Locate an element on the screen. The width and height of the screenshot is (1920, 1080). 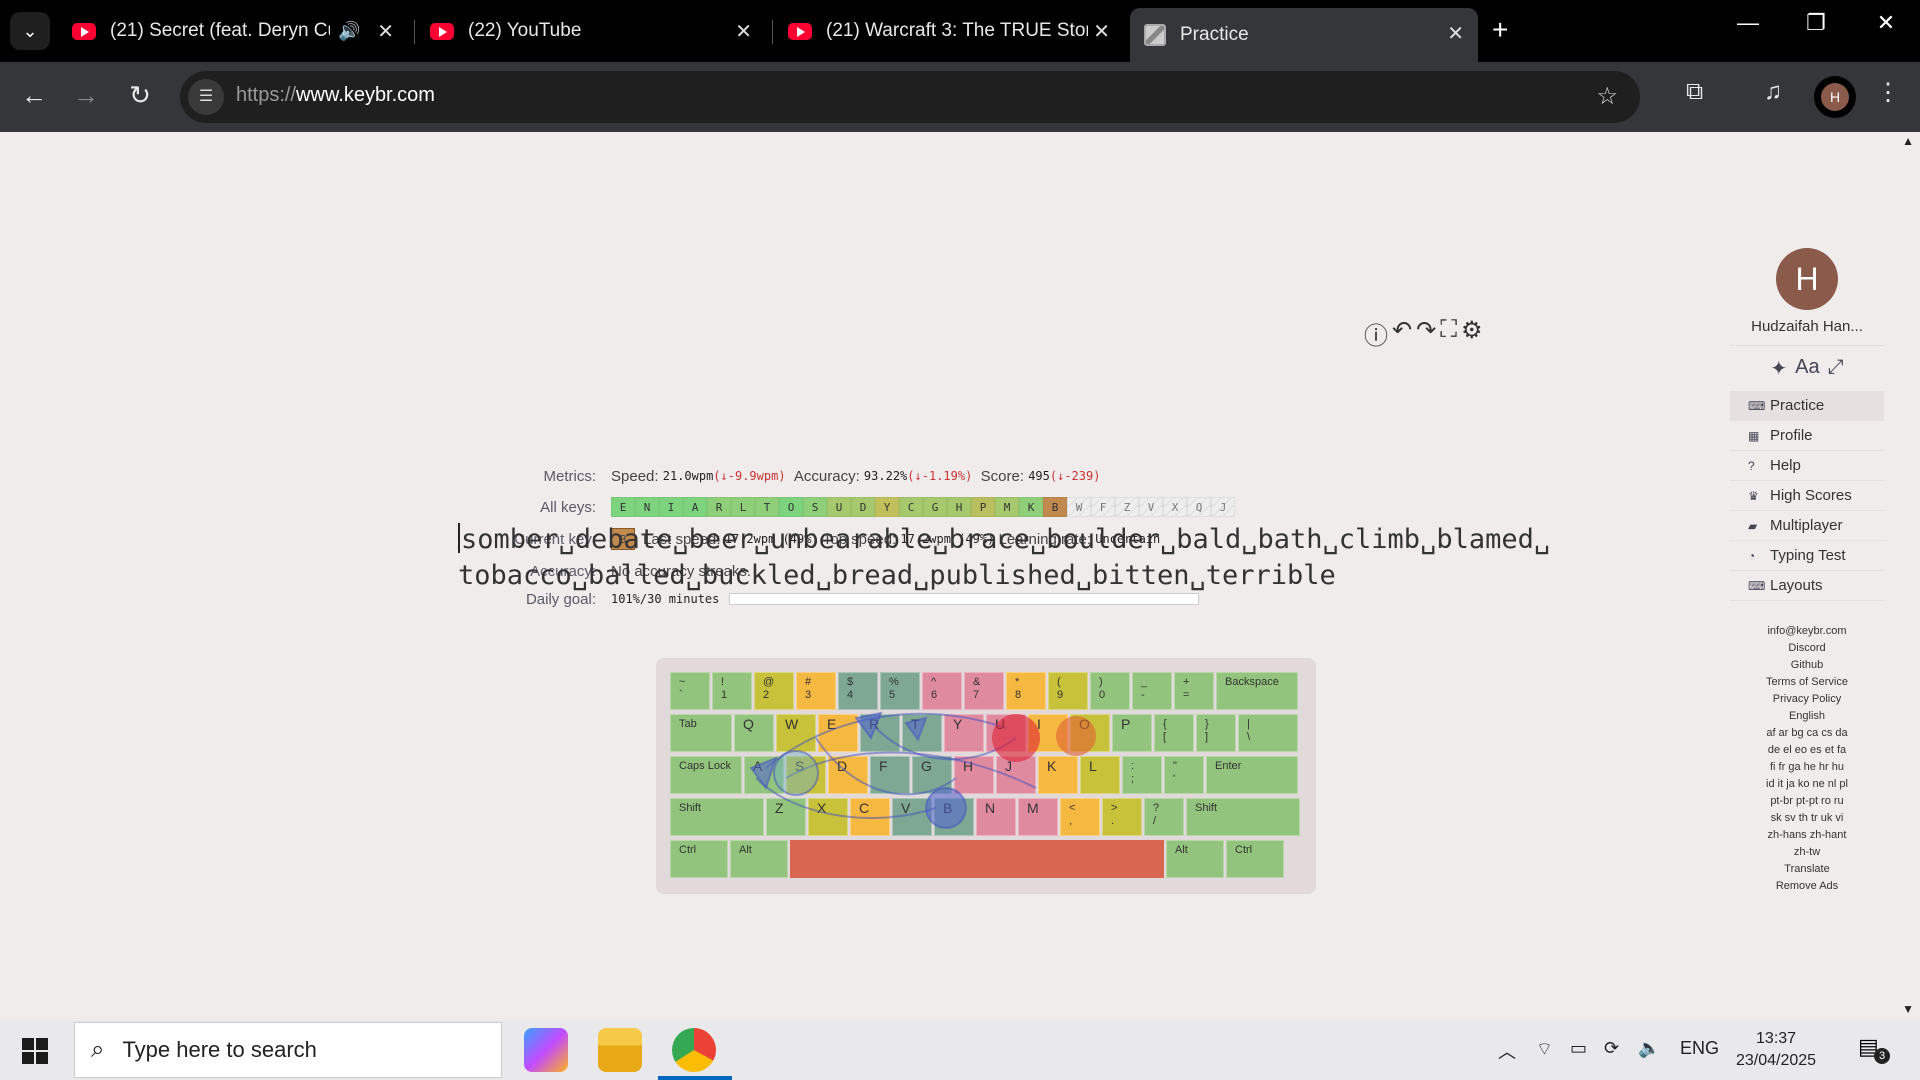
key-stat-cell: B is located at coordinates (1055, 507).